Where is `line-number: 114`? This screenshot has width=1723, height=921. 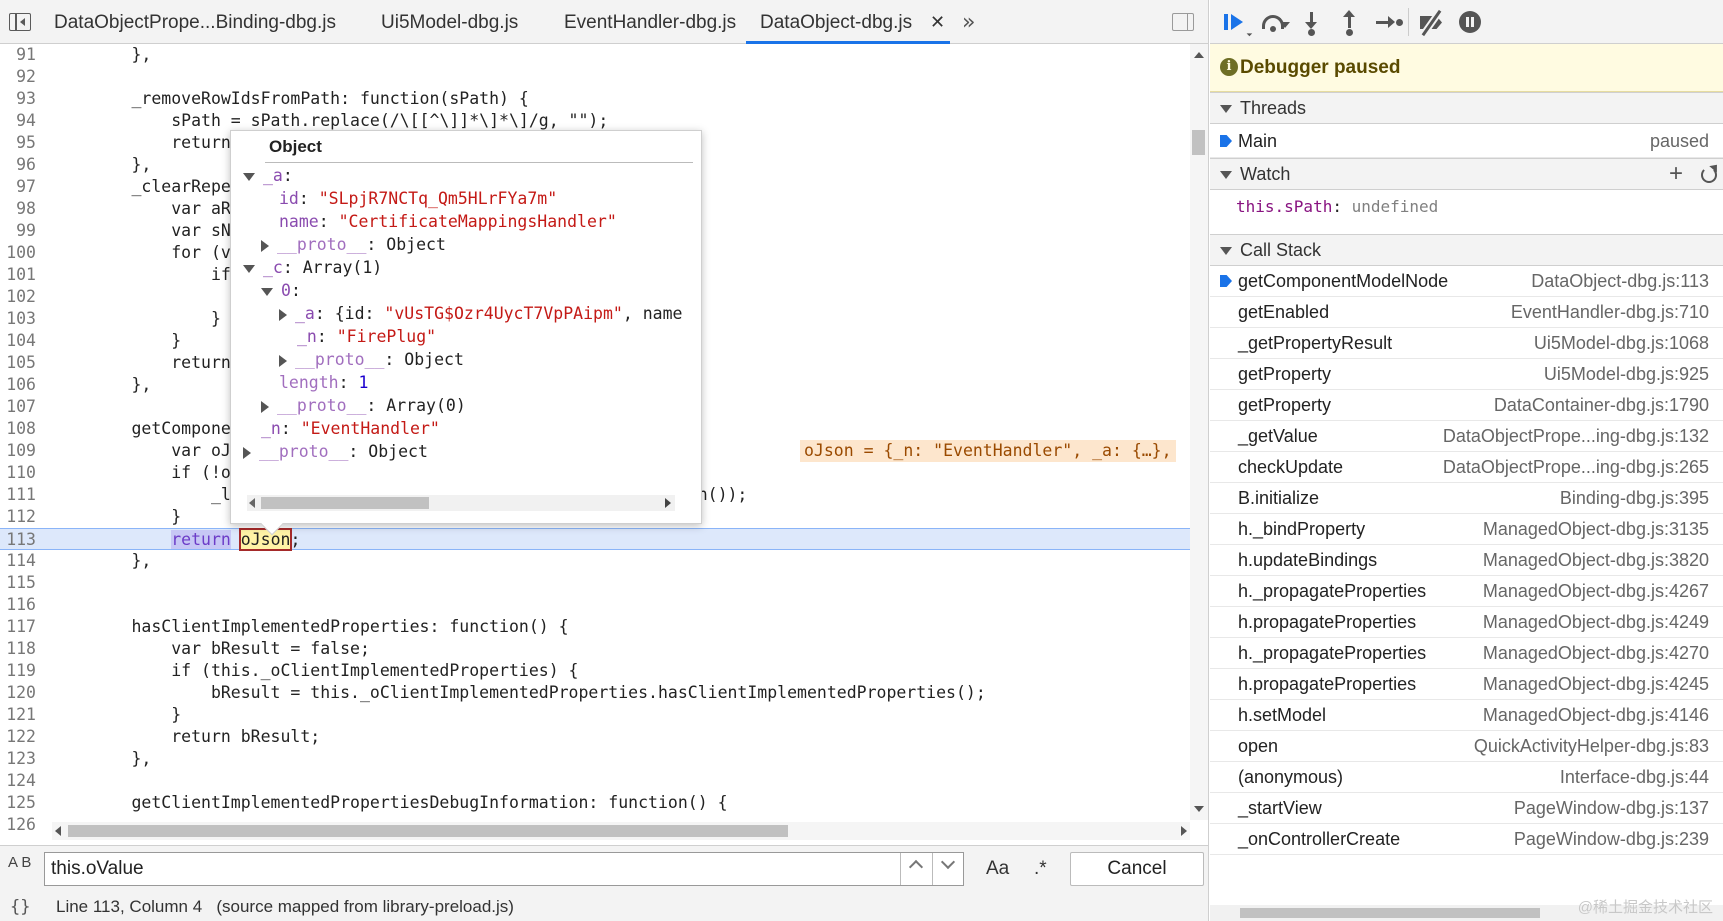 line-number: 114 is located at coordinates (20, 561).